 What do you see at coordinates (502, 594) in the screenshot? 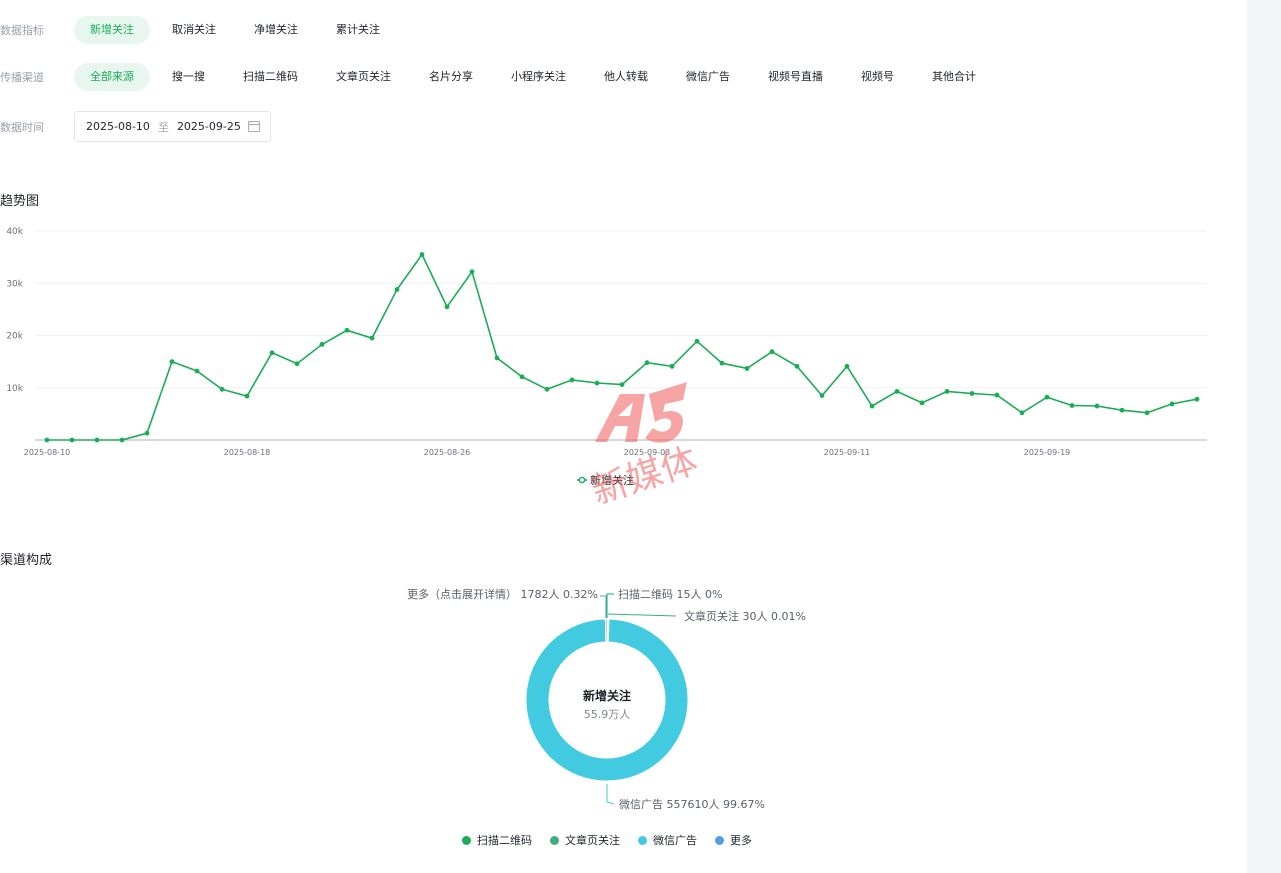
I see `label-more: 更多（点击展开详情） 1782人 0.32%` at bounding box center [502, 594].